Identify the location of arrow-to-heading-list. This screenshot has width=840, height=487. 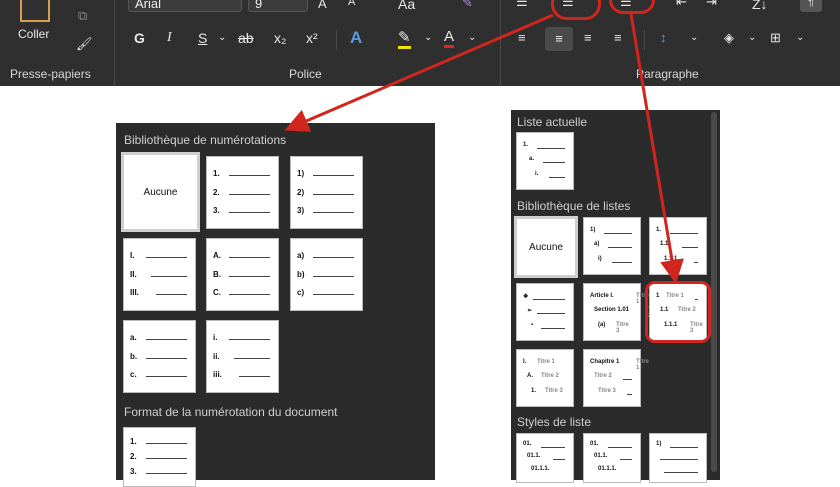
(656, 148).